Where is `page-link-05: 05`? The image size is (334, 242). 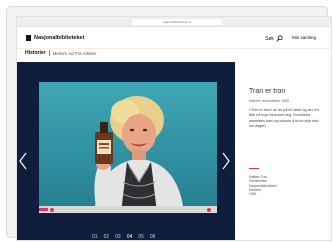
page-link-05: 05 is located at coordinates (141, 237).